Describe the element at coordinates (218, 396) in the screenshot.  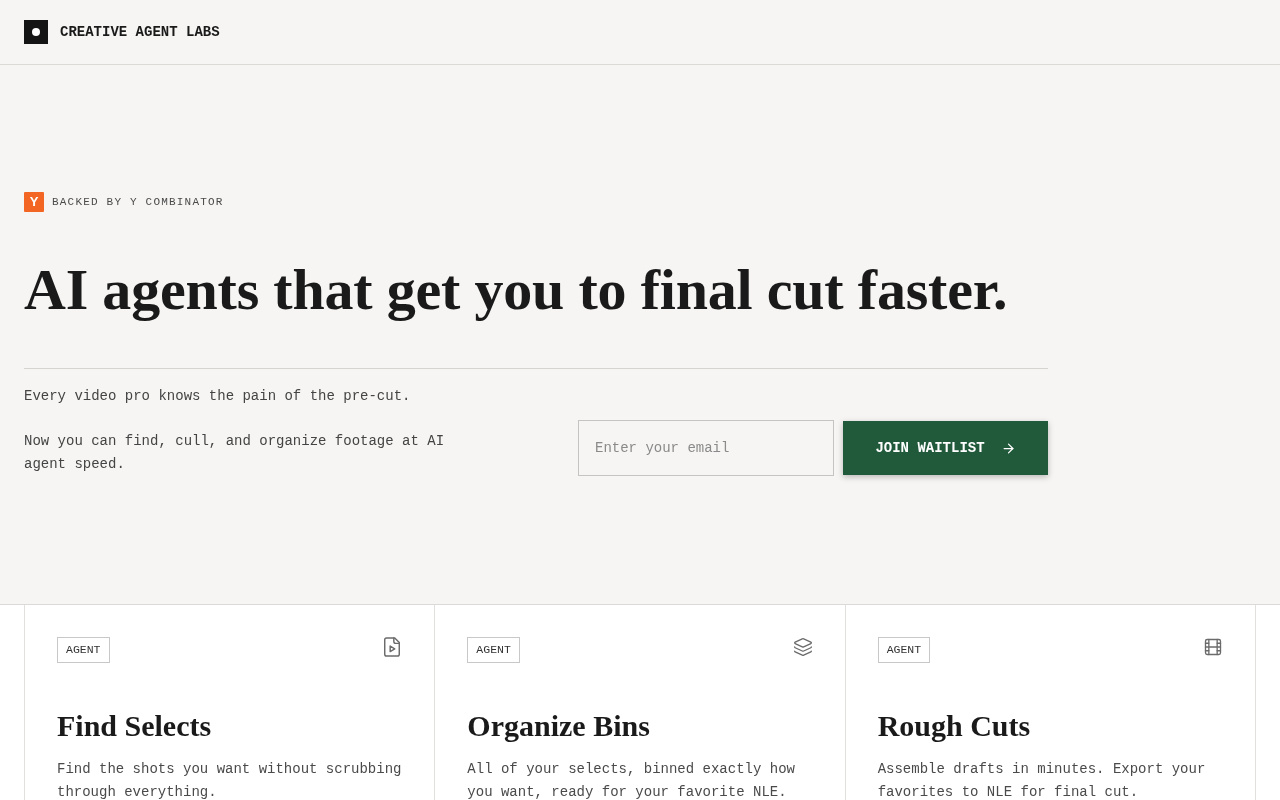
I see `intro-paragraph: Every video pro knows the pain of the pre-cut.` at that location.